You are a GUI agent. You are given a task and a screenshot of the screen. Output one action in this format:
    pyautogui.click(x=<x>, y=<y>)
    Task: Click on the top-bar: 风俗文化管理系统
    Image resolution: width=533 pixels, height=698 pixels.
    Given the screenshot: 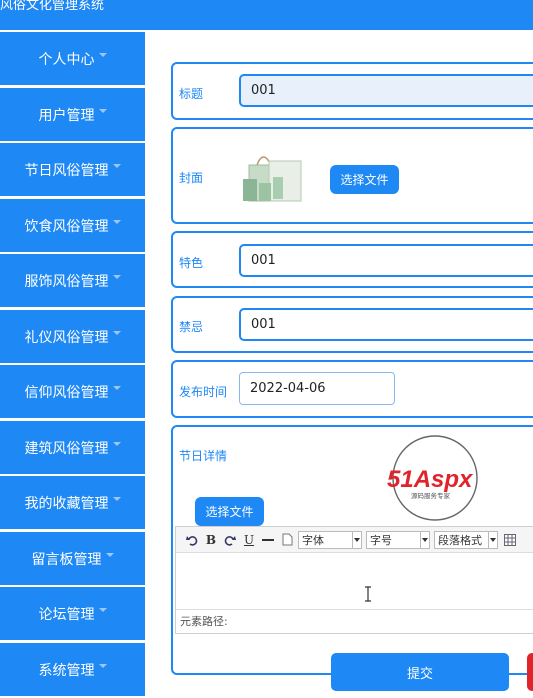 What is the action you would take?
    pyautogui.click(x=266, y=15)
    